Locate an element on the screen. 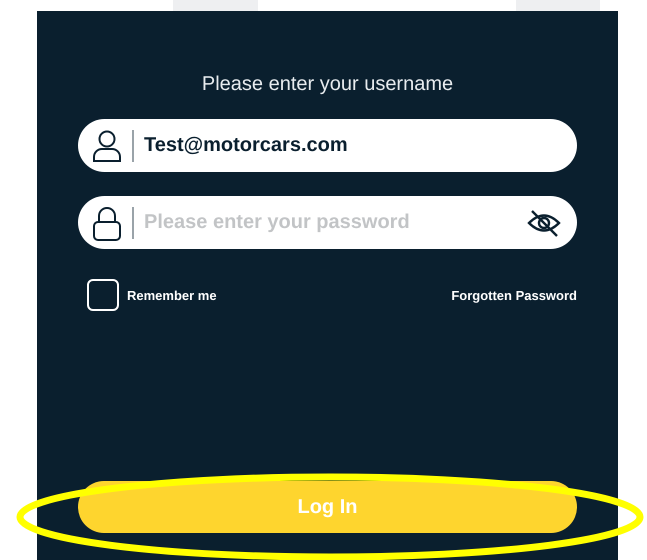  username-field: Test@motorcars.com is located at coordinates (327, 145).